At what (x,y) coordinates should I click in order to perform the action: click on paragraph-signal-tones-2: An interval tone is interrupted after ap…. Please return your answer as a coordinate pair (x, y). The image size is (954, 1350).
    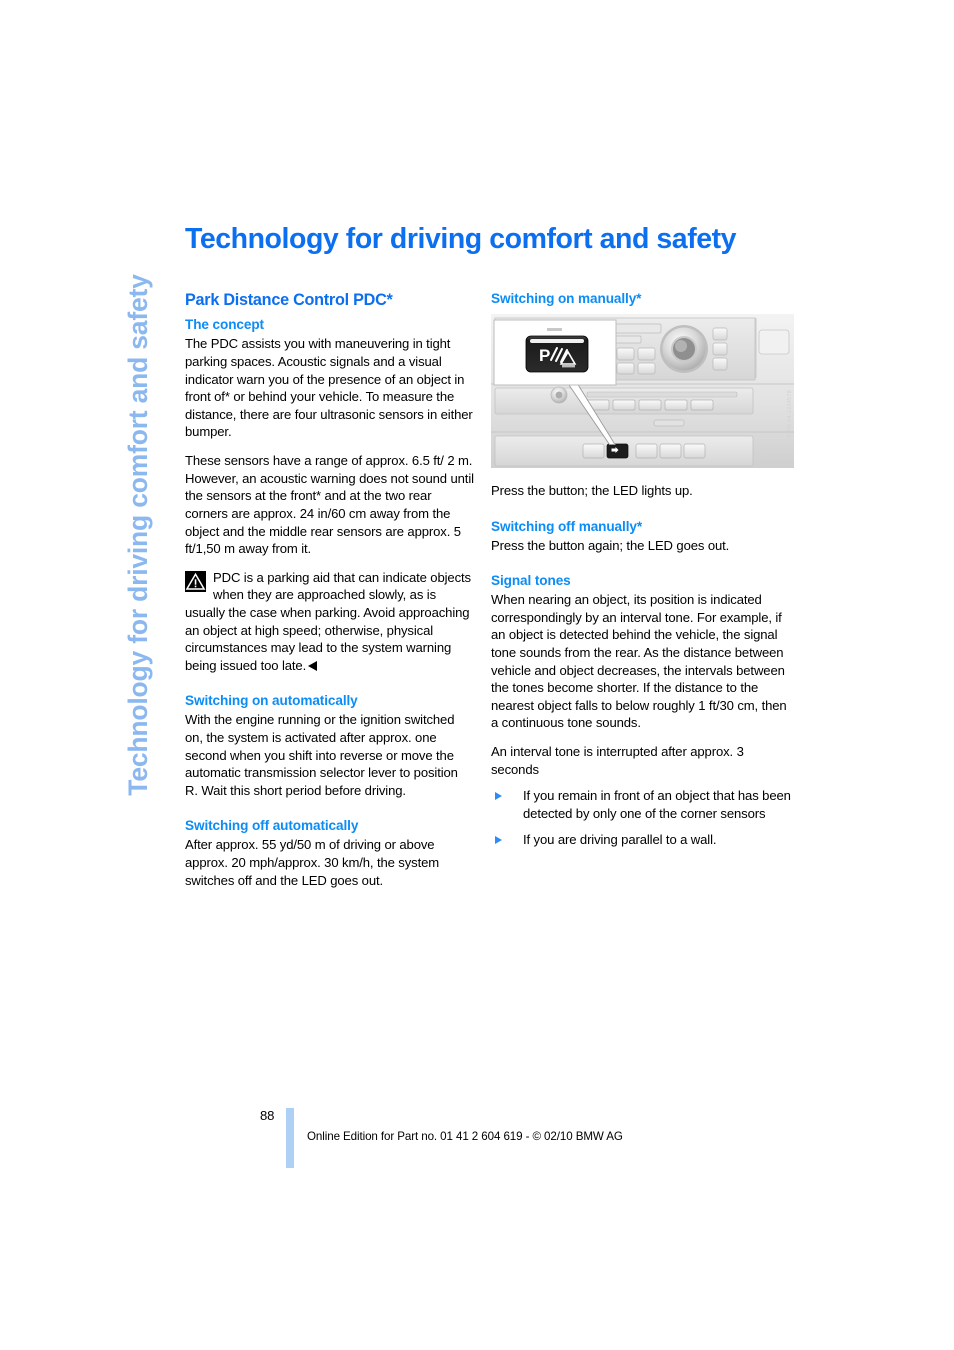
    Looking at the image, I should click on (617, 760).